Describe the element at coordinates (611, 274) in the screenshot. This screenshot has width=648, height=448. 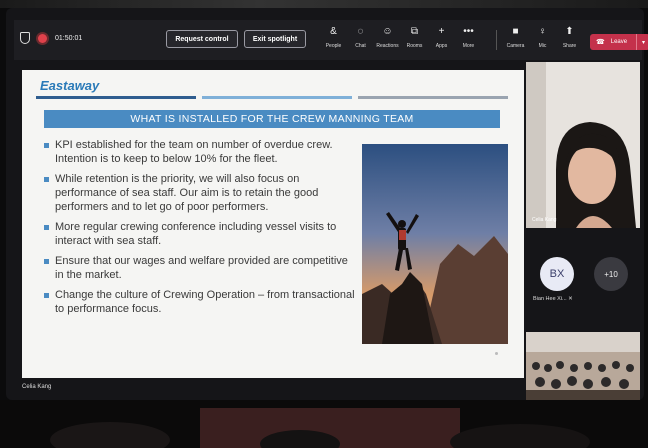
I see `overflow-participants: +10` at that location.